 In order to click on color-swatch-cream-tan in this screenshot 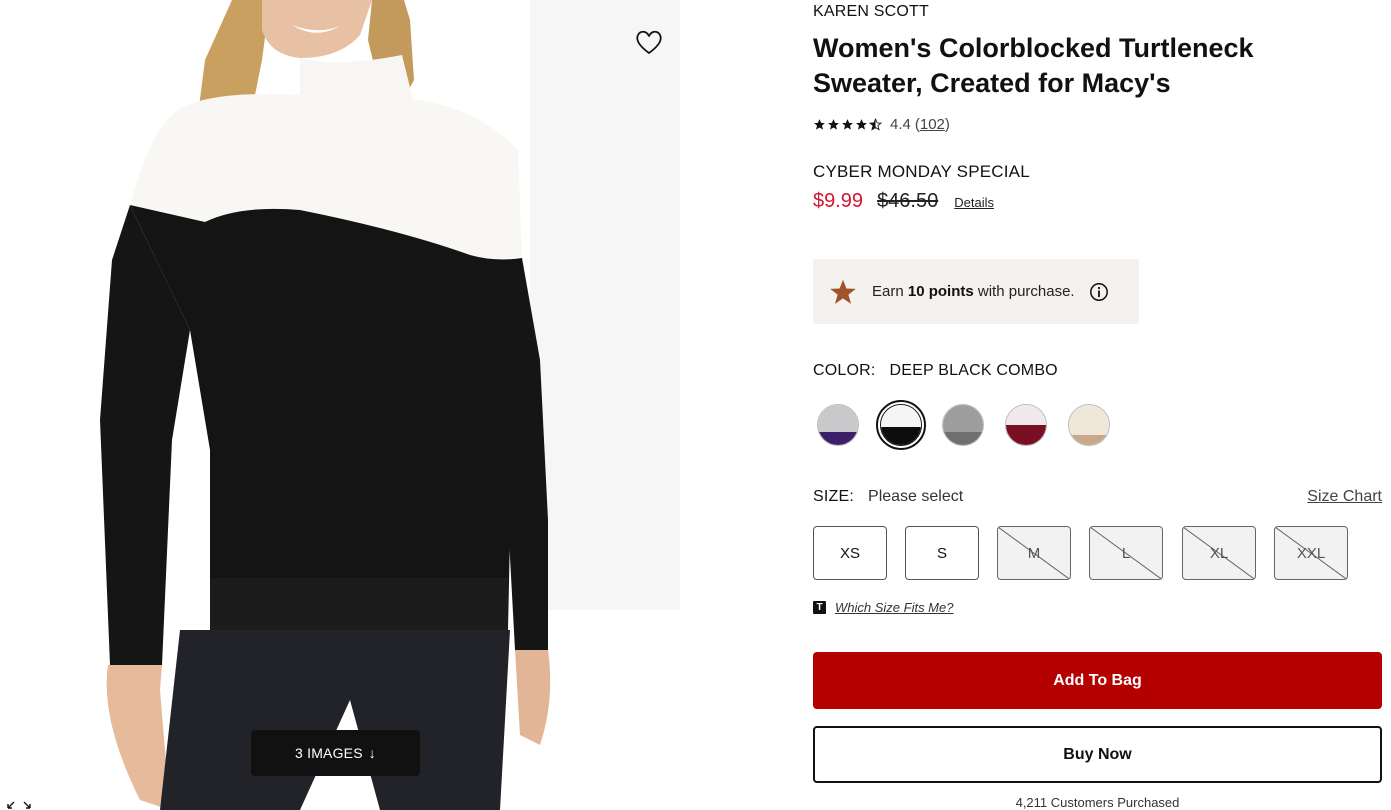, I will do `click(1089, 425)`.